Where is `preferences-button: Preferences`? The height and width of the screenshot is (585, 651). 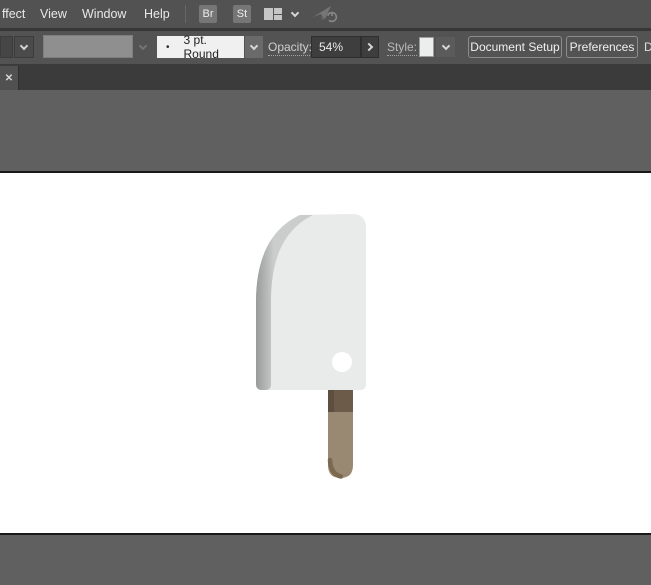
preferences-button: Preferences is located at coordinates (602, 47).